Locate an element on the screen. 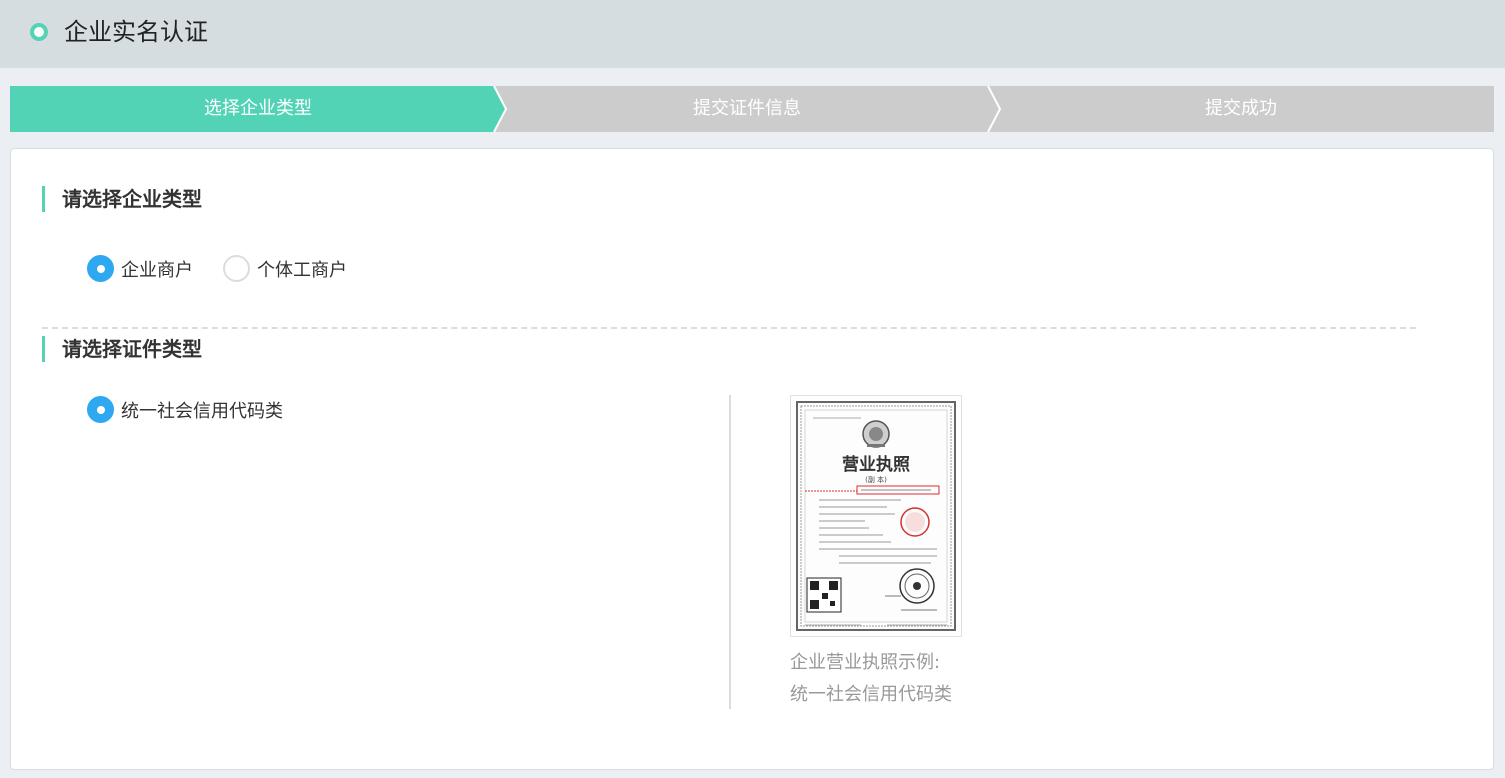  radio-label: 个体工商户 is located at coordinates (302, 270).